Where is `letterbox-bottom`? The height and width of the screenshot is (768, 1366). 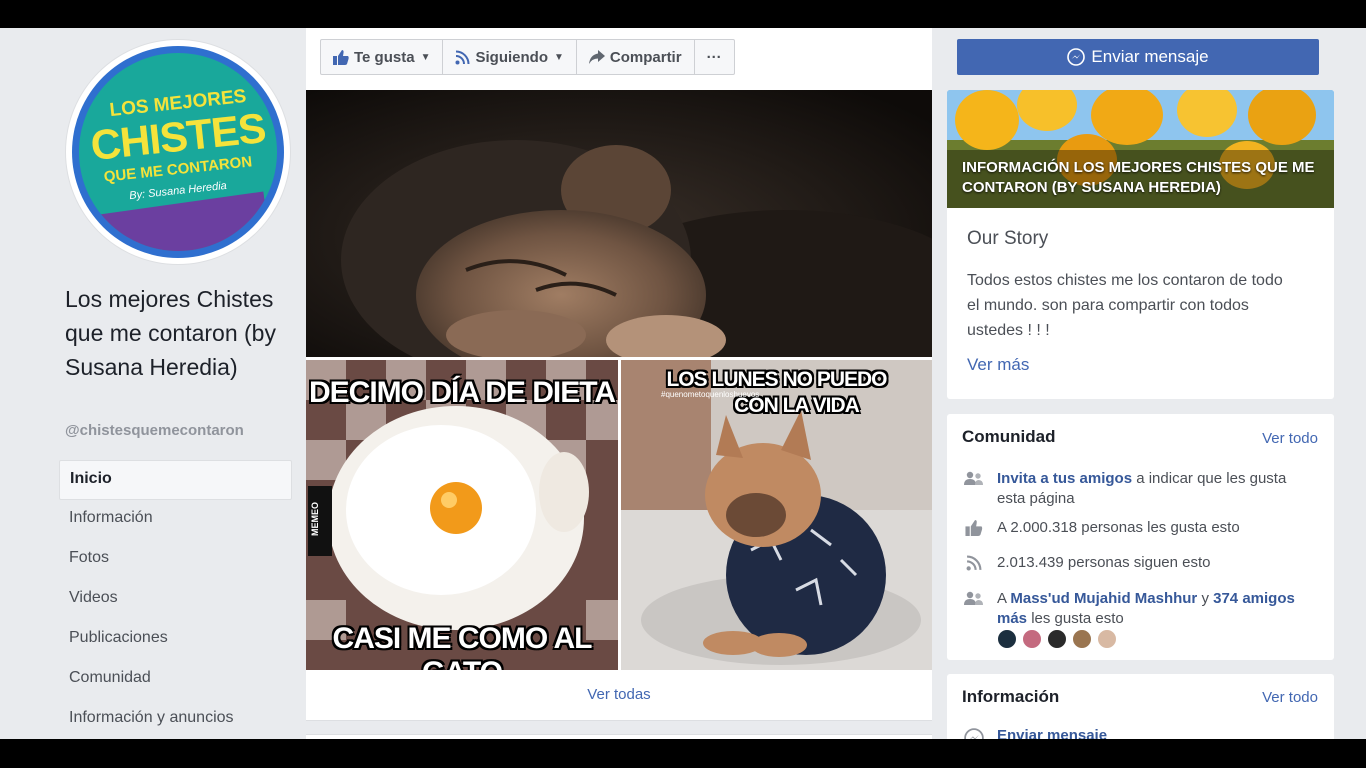
letterbox-bottom is located at coordinates (683, 753).